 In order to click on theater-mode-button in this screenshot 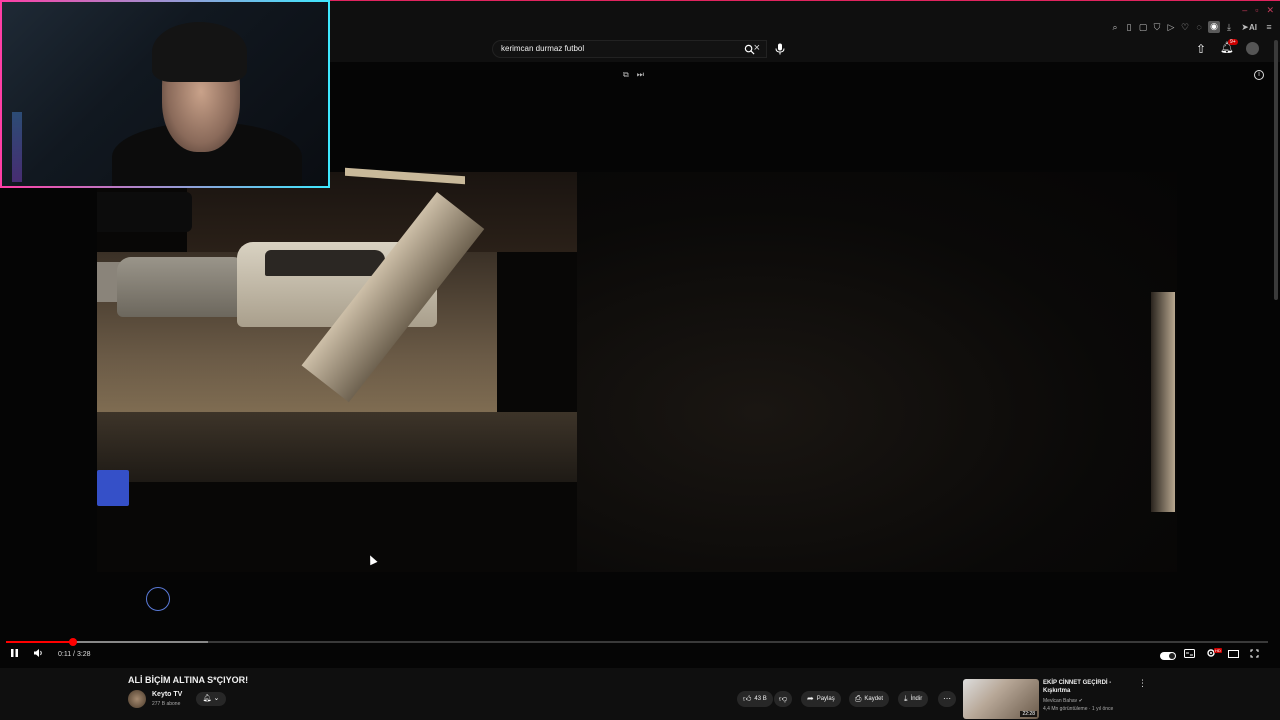, I will do `click(1233, 656)`.